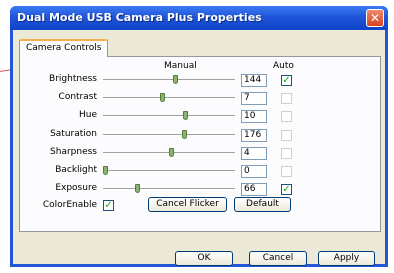  I want to click on sharpness-auto-checkbox, so click(286, 153).